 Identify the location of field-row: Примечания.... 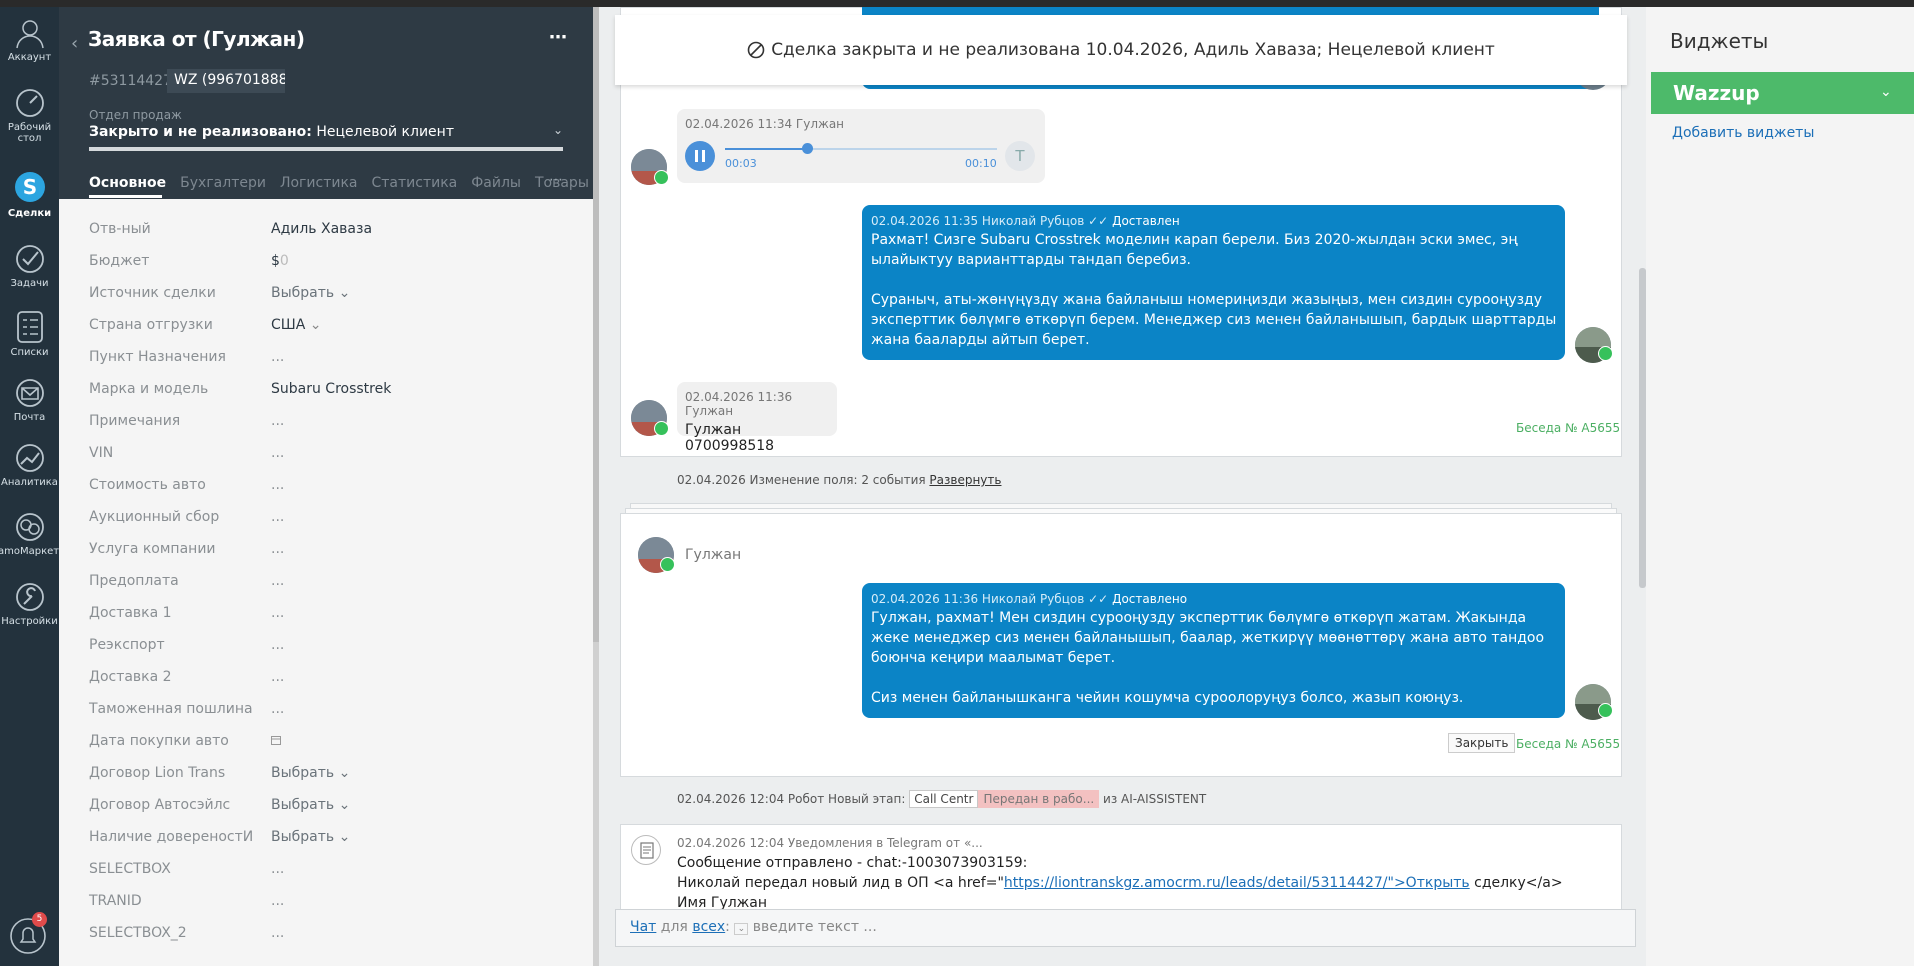
(329, 429).